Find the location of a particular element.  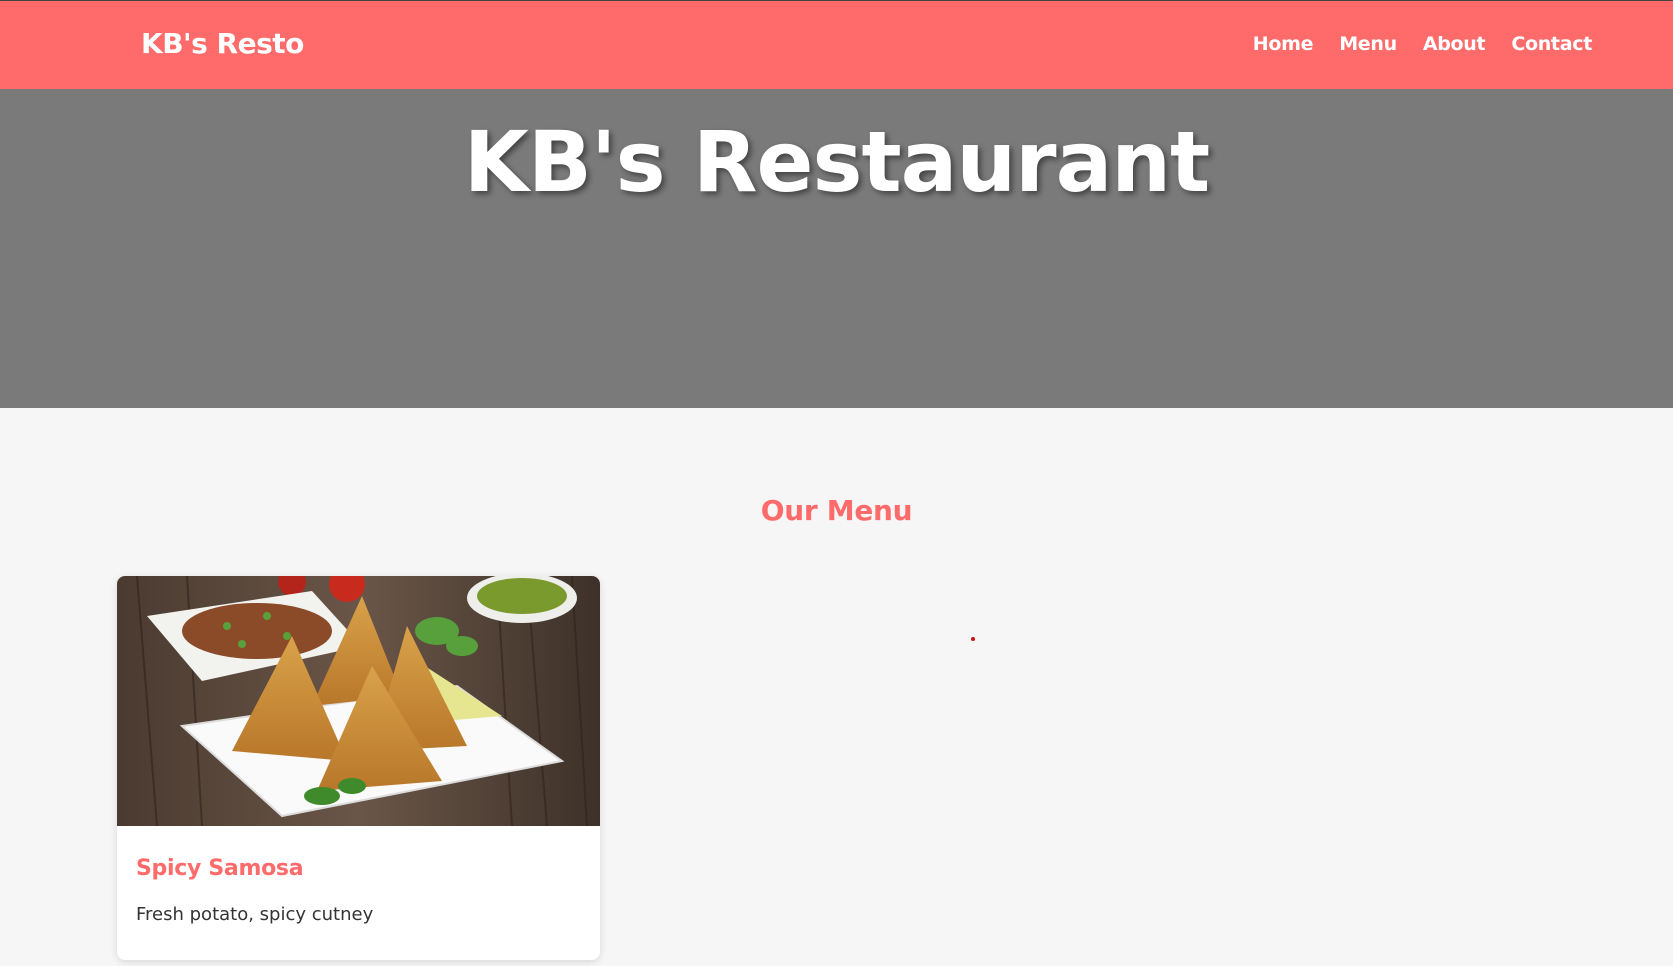

nav-link-menu: Menu is located at coordinates (1368, 44).